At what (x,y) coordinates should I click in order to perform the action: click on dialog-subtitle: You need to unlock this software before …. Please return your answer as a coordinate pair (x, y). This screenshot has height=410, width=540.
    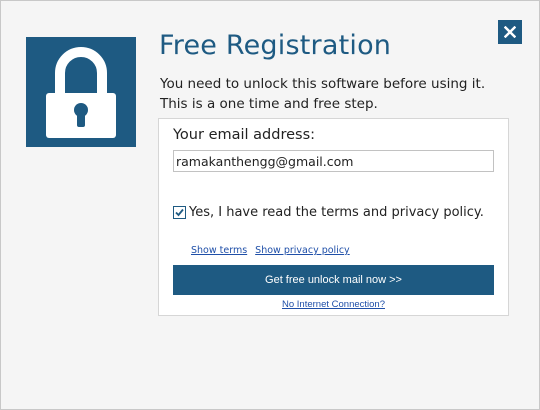
    Looking at the image, I should click on (323, 94).